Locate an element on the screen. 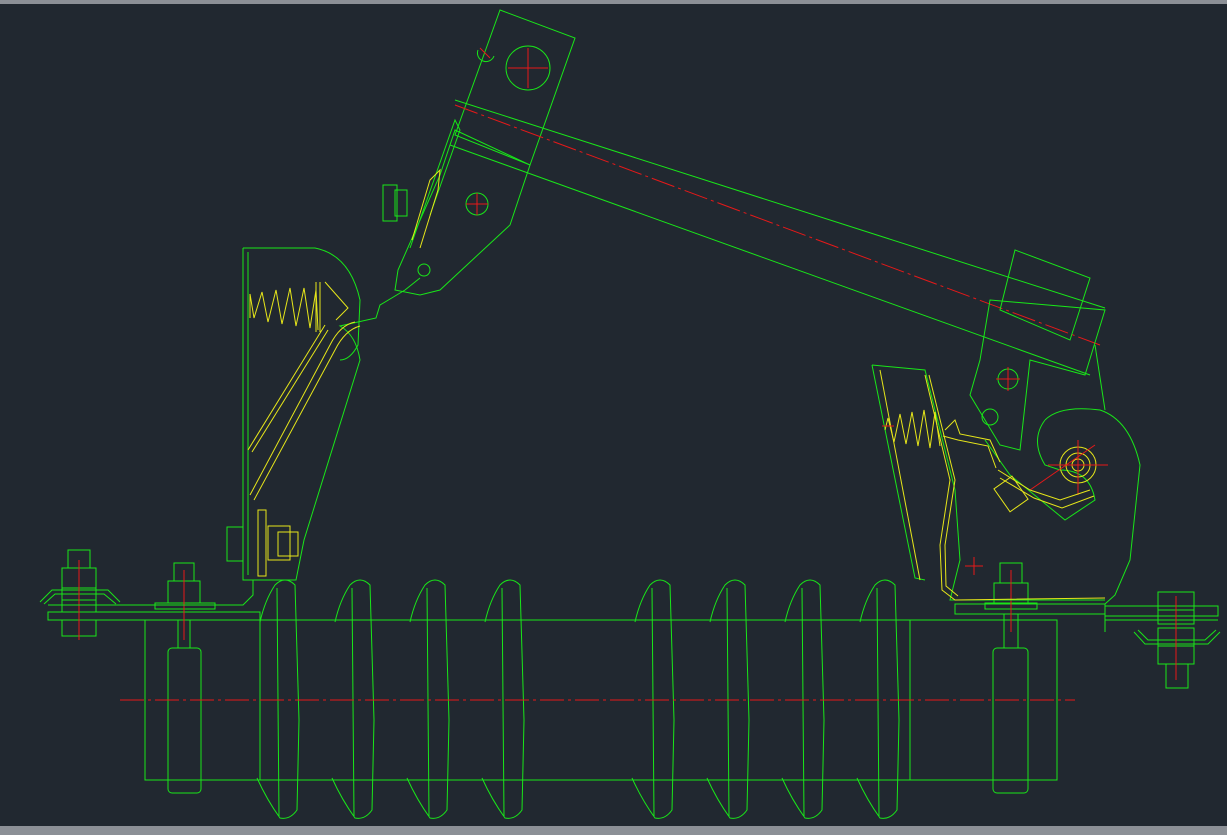 Image resolution: width=1227 pixels, height=835 pixels. left-terminal-bolt is located at coordinates (80, 594).